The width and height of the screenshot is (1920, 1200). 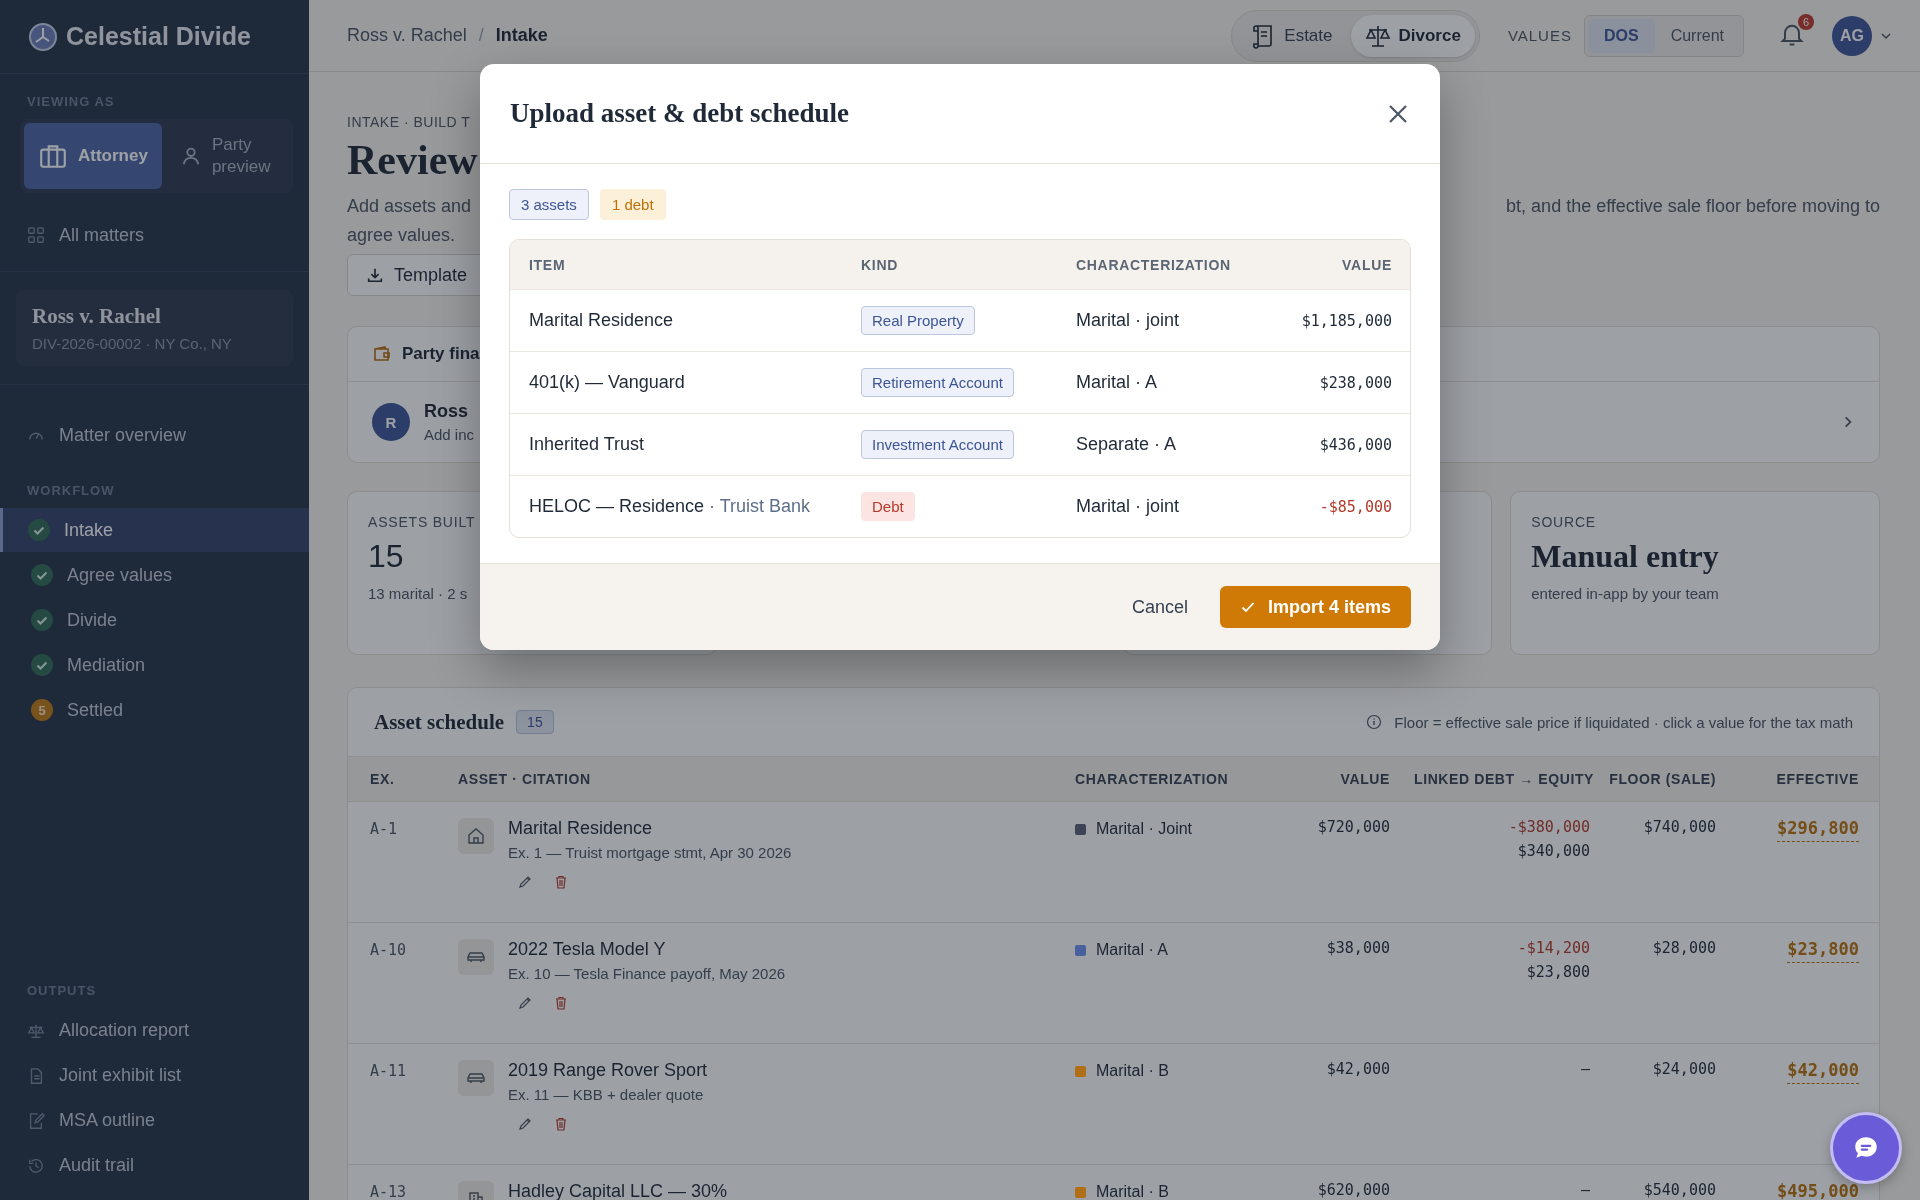 What do you see at coordinates (383, 779) in the screenshot?
I see `column-header: EX.` at bounding box center [383, 779].